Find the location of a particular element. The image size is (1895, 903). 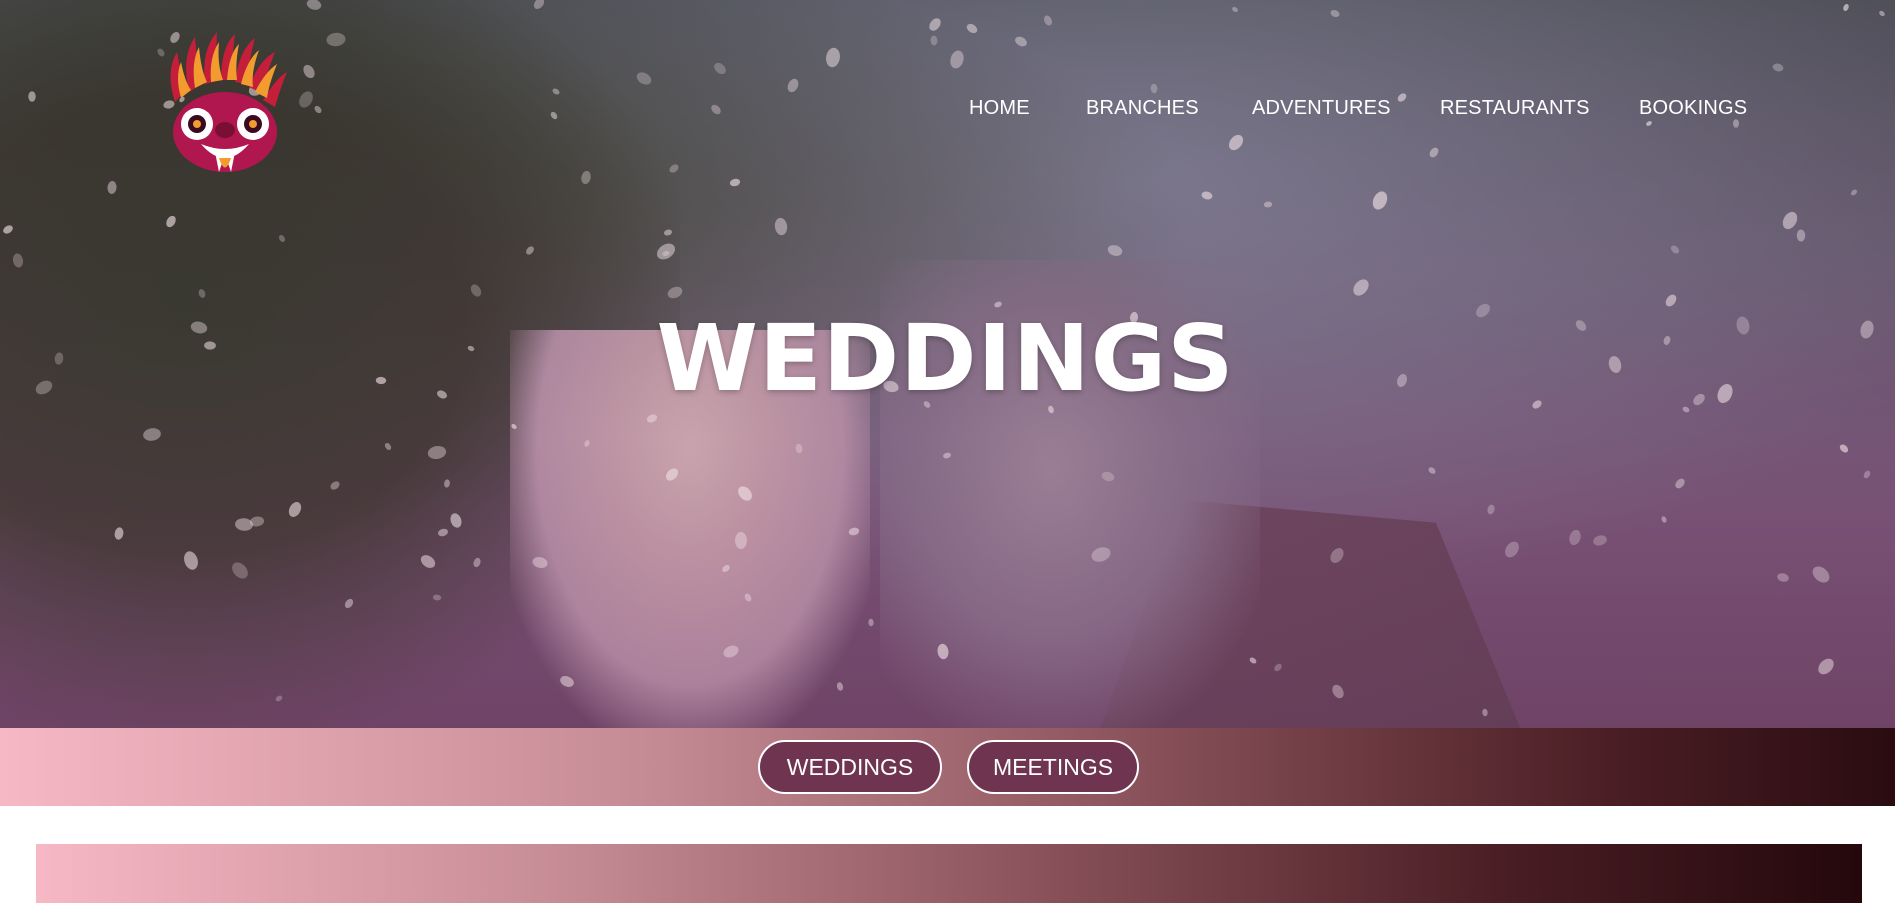

page-title: WEDDINGS is located at coordinates (947, 358).